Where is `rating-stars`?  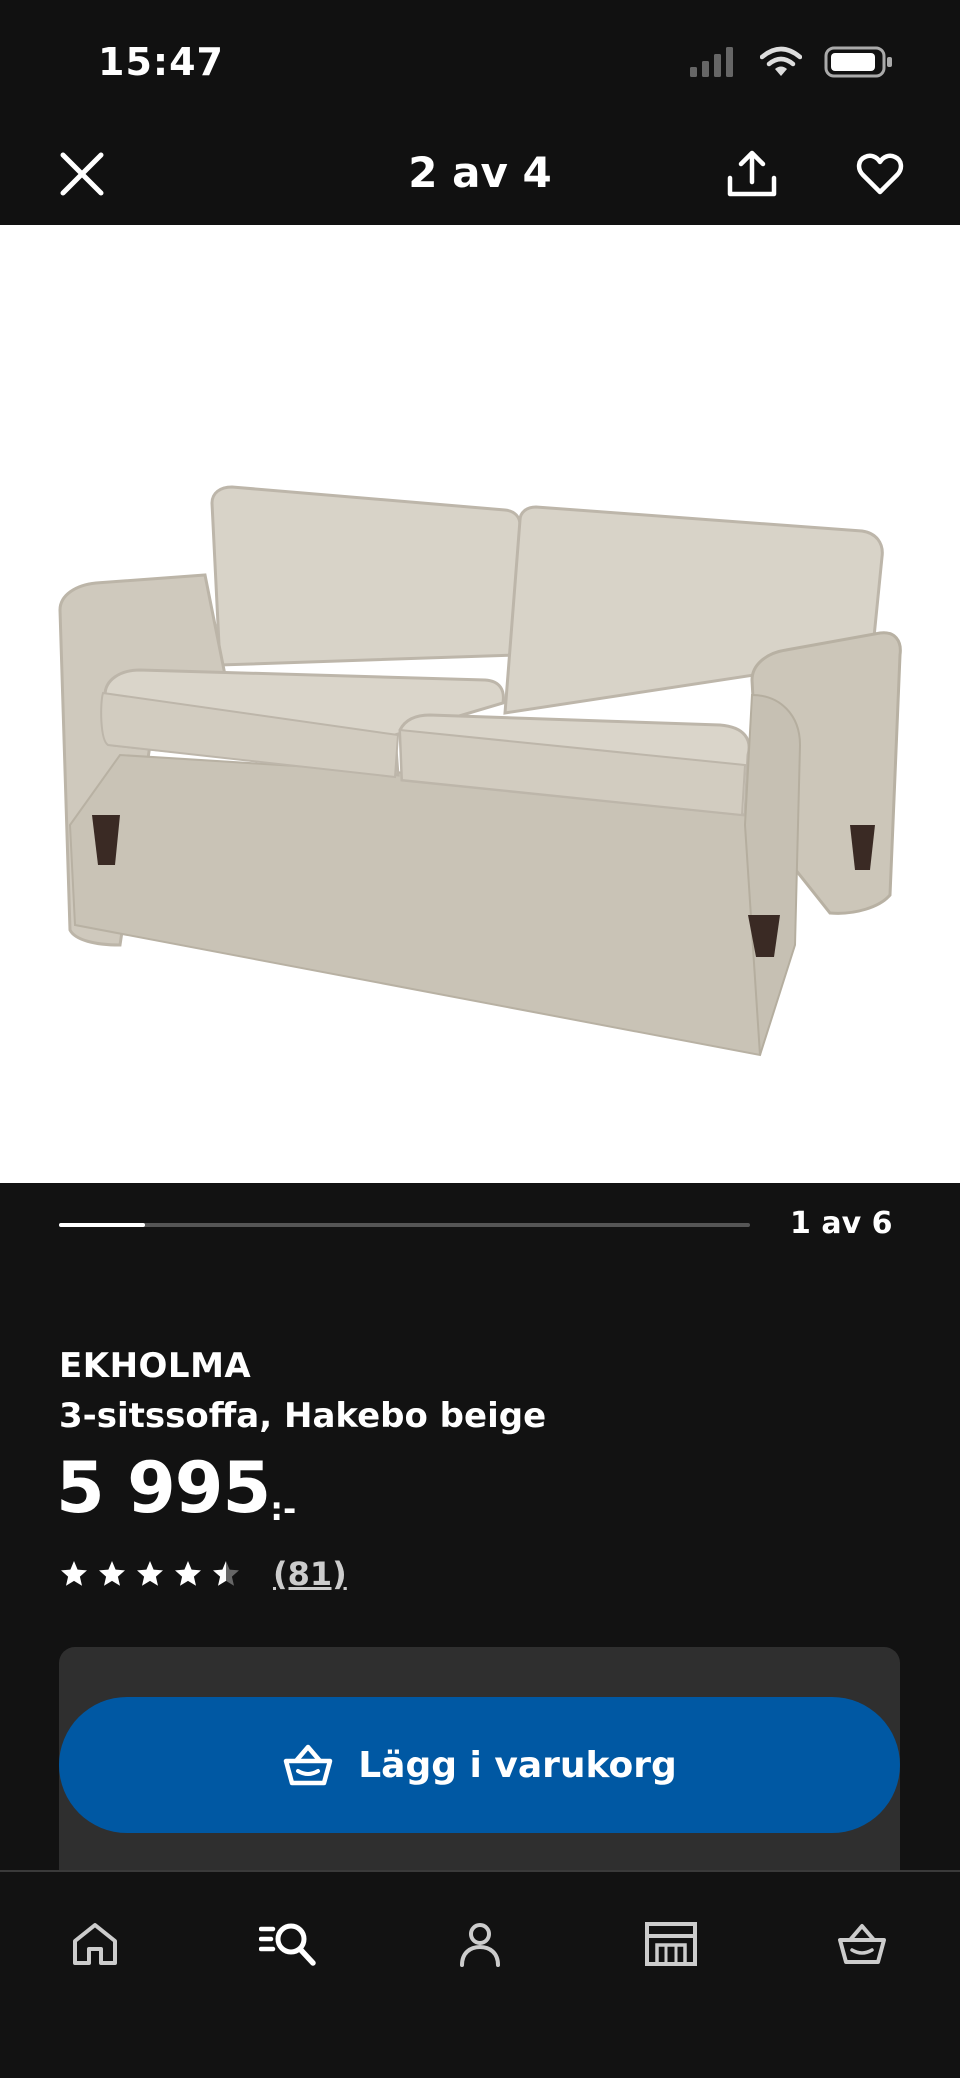
rating-stars is located at coordinates (150, 1574).